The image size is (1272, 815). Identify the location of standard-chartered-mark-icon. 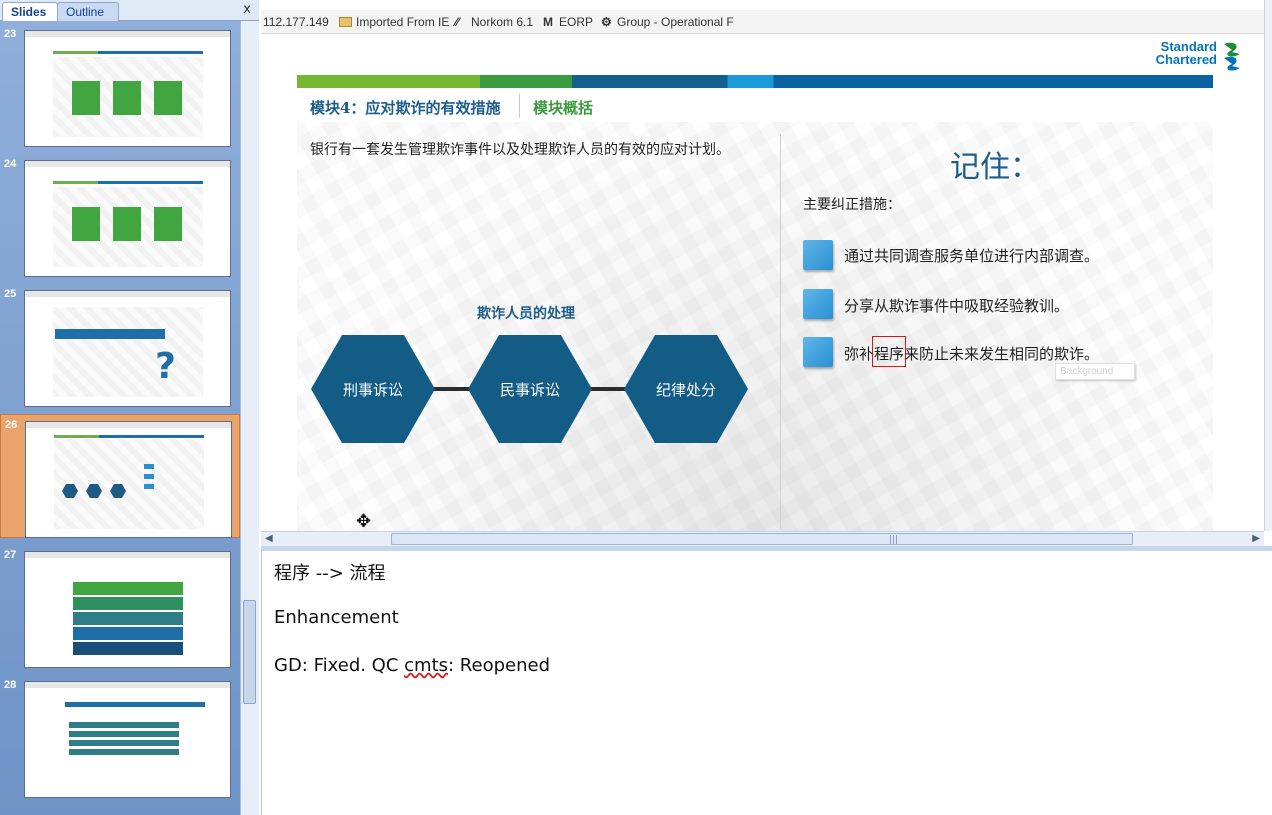
(1232, 56).